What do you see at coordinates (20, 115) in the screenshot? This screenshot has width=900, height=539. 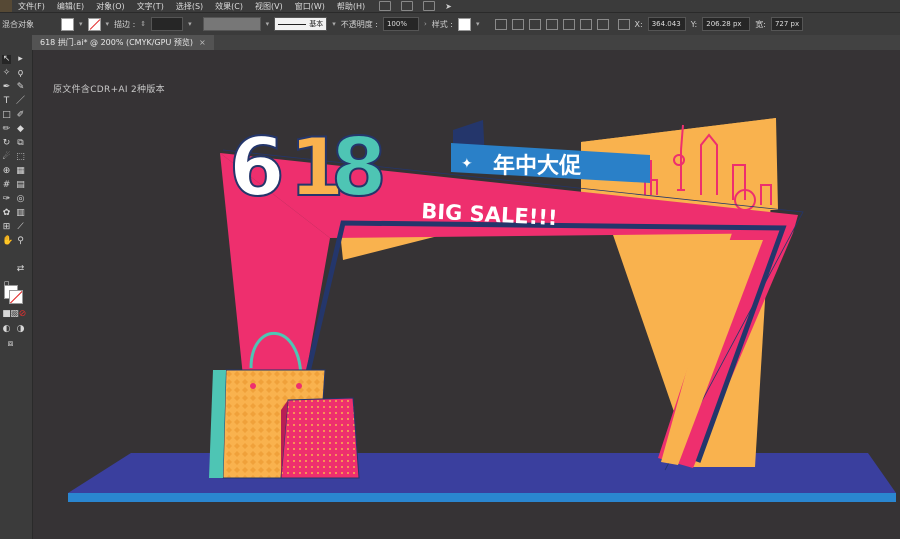 I see `paintbrush-tool-icon: ✐` at bounding box center [20, 115].